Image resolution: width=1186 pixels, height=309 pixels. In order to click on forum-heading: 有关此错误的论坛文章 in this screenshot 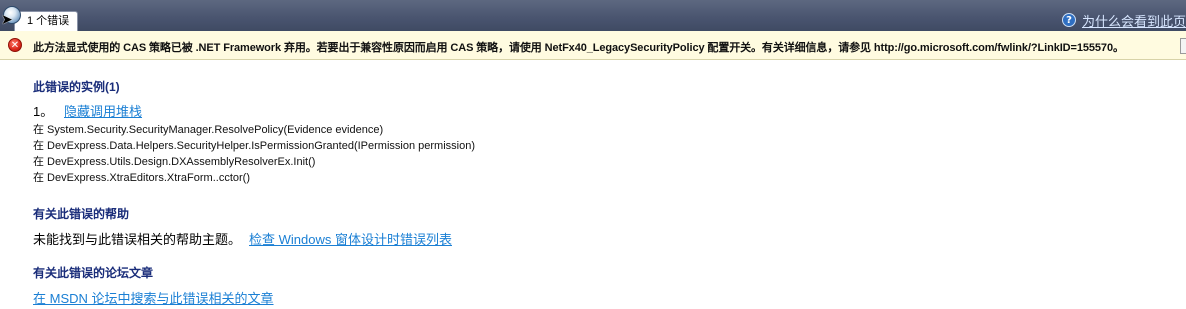, I will do `click(93, 273)`.